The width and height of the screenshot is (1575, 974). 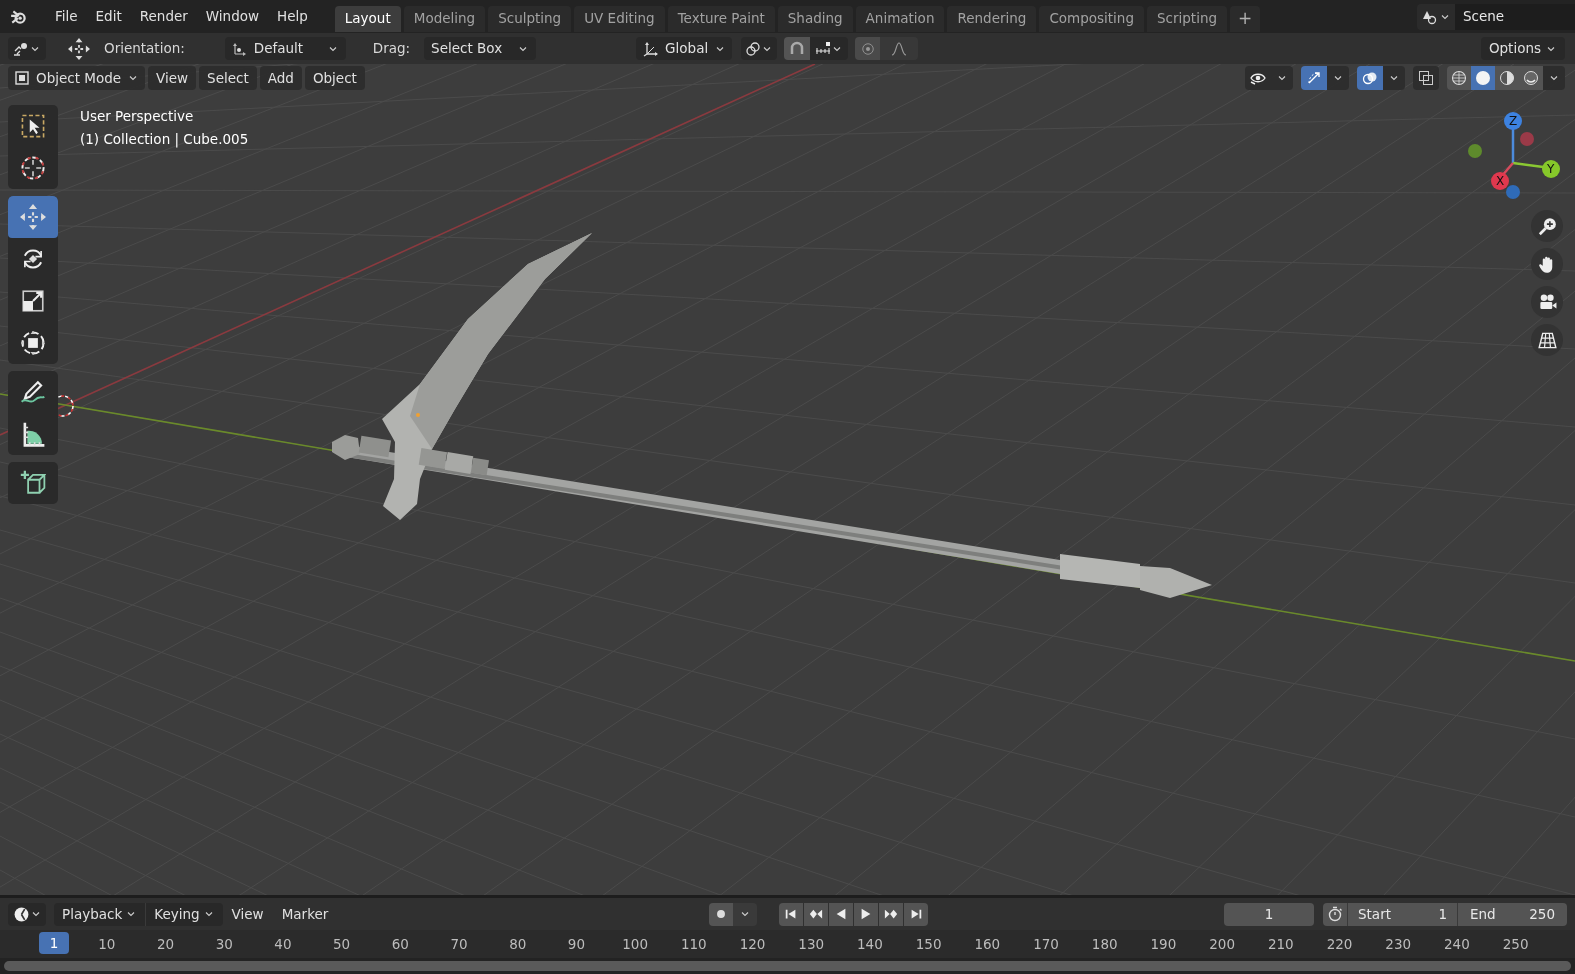 What do you see at coordinates (823, 48) in the screenshot?
I see `increment-icon` at bounding box center [823, 48].